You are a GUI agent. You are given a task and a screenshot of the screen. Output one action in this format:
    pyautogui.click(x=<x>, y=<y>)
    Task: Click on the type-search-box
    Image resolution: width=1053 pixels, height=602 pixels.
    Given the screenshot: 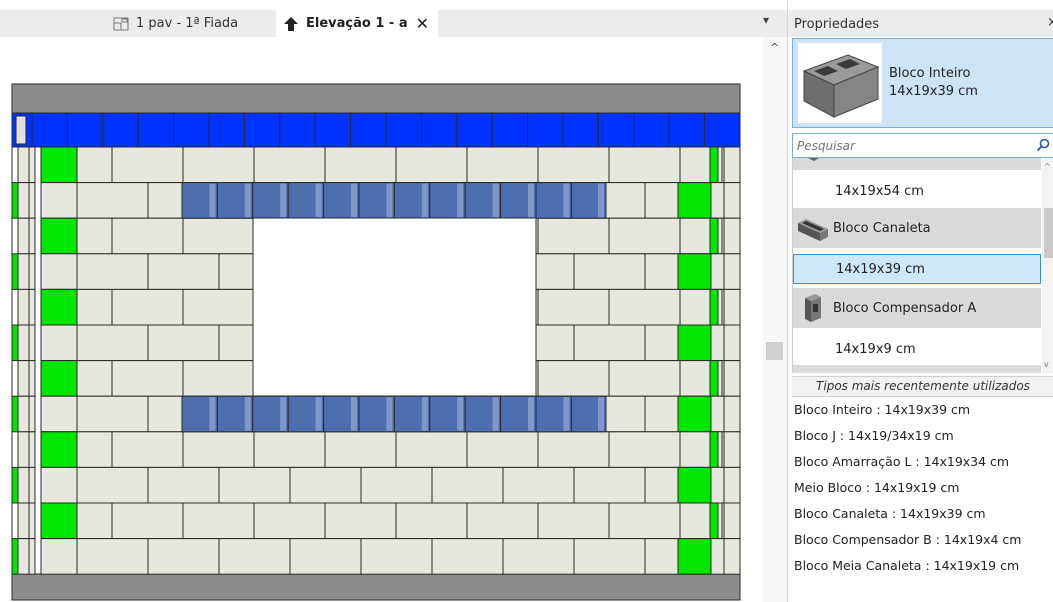 What is the action you would take?
    pyautogui.click(x=922, y=145)
    